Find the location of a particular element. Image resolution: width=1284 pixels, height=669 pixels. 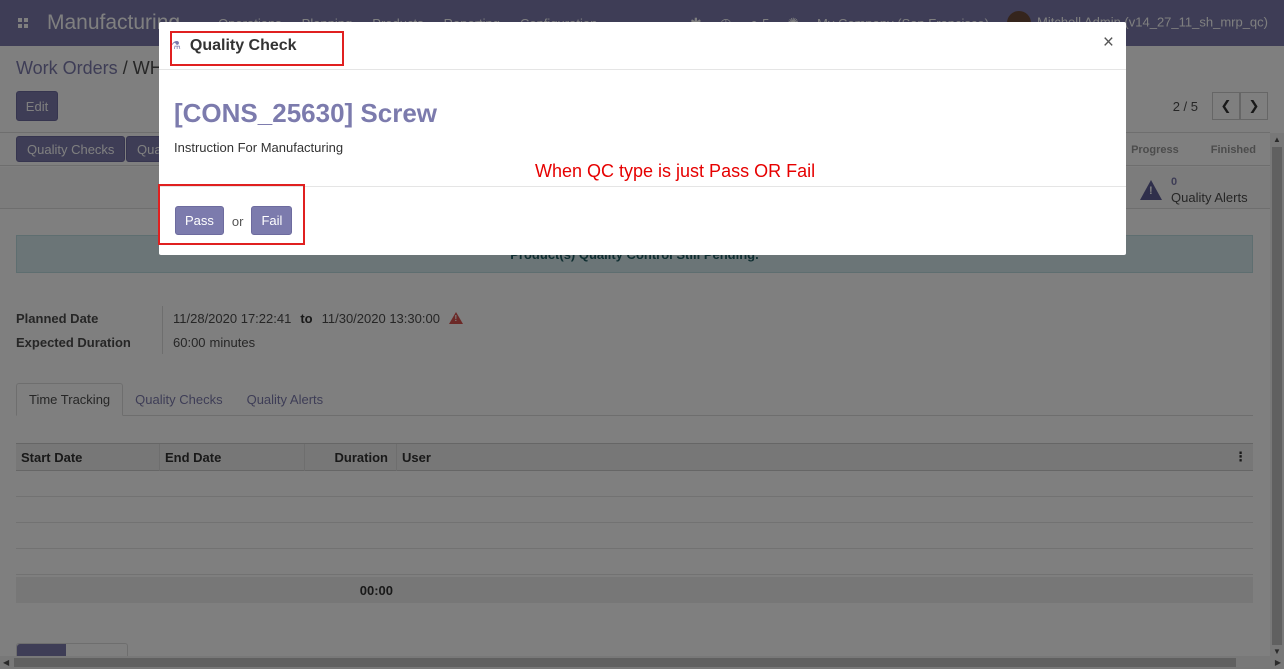

title-highlight-box is located at coordinates (257, 48).